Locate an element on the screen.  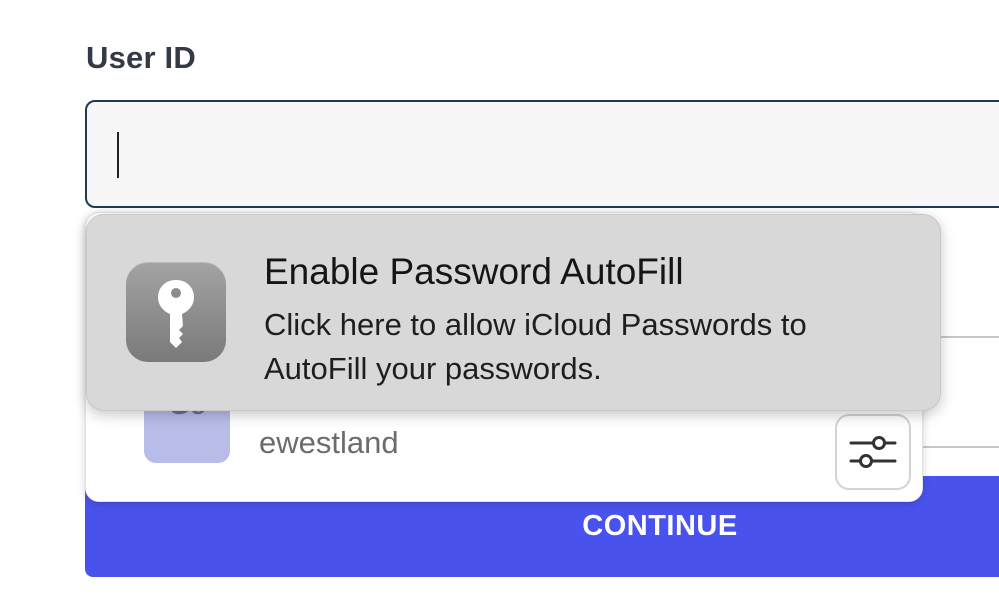
sliders-icon is located at coordinates (873, 452).